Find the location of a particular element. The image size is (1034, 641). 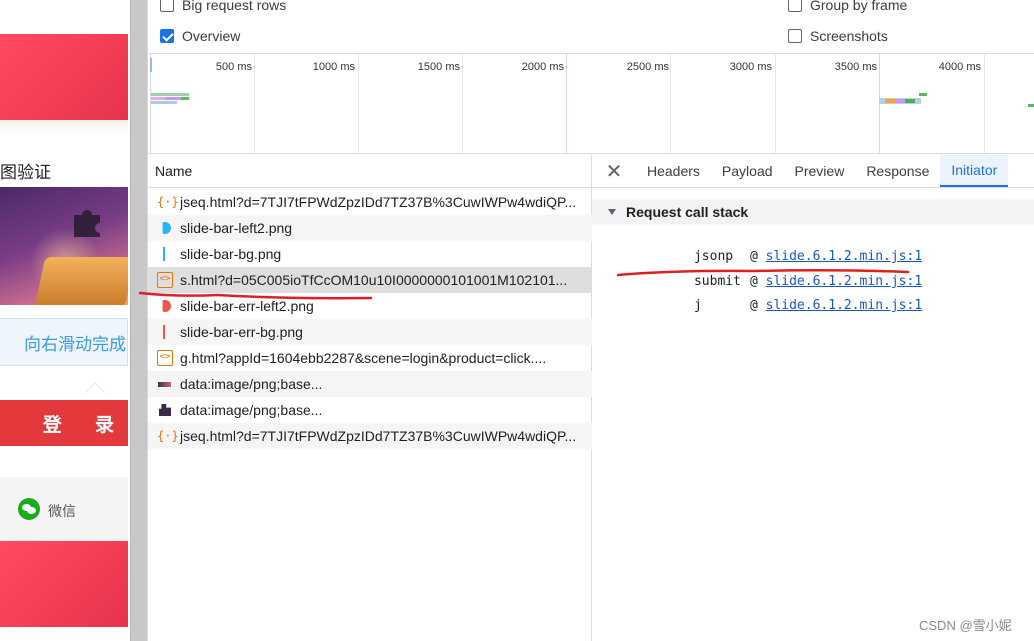

request-name: slide-bar-left2.png is located at coordinates (236, 228).